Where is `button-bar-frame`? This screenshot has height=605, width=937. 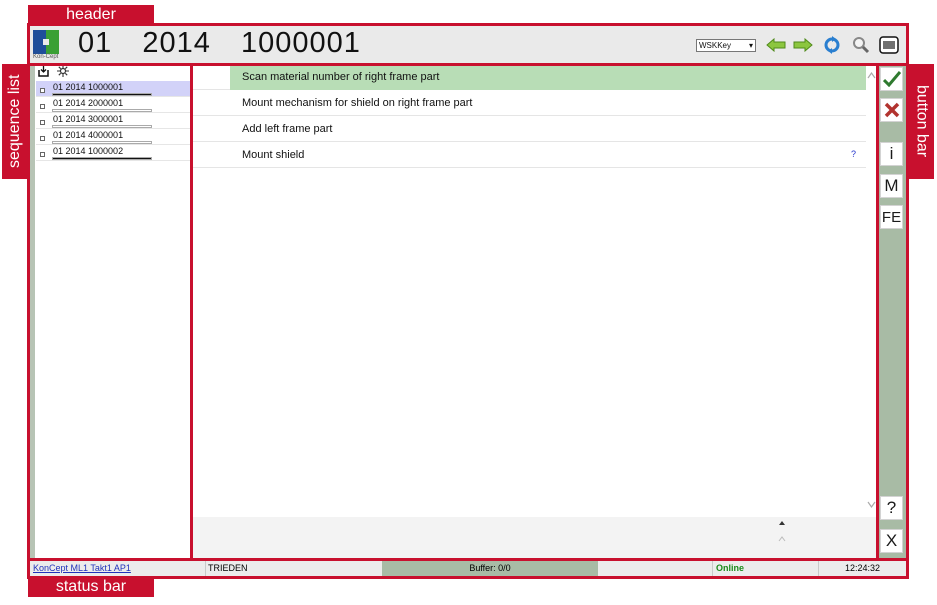
button-bar-frame is located at coordinates (892, 312).